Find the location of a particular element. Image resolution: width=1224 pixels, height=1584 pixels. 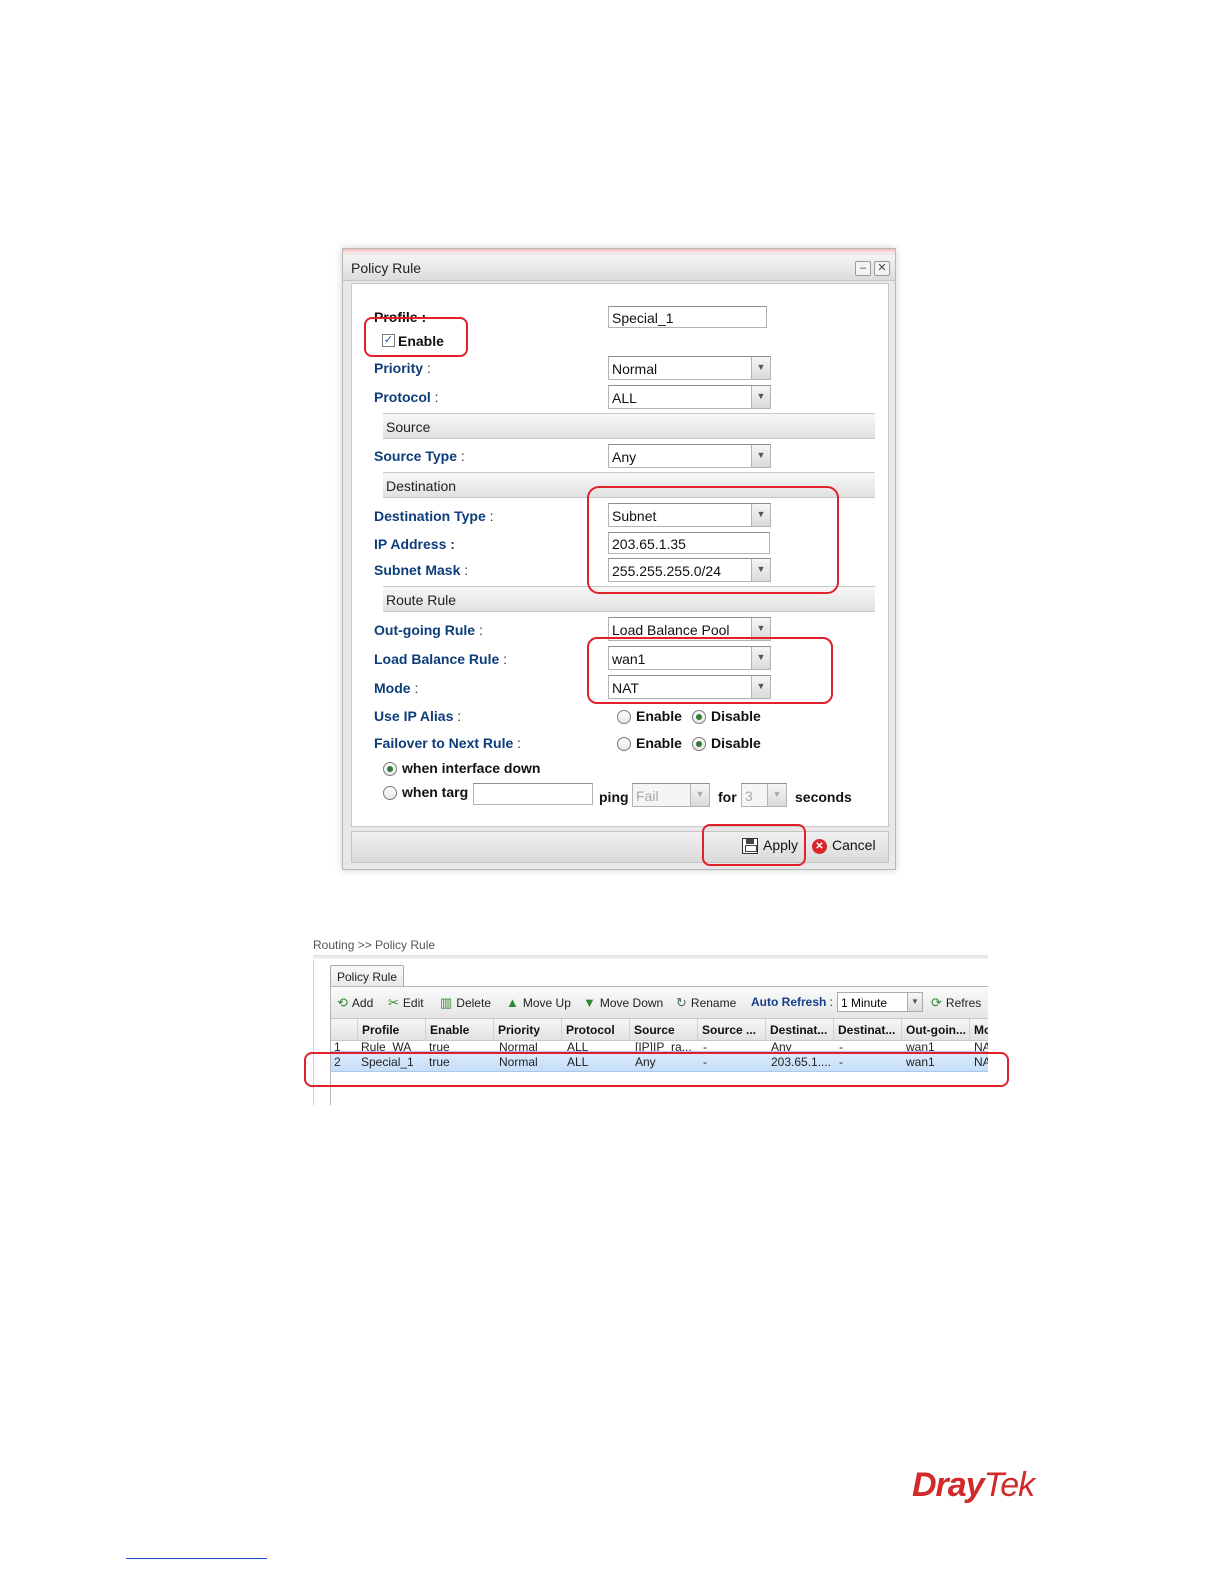

auto-refresh-text: Auto Refresh is located at coordinates (789, 1002).